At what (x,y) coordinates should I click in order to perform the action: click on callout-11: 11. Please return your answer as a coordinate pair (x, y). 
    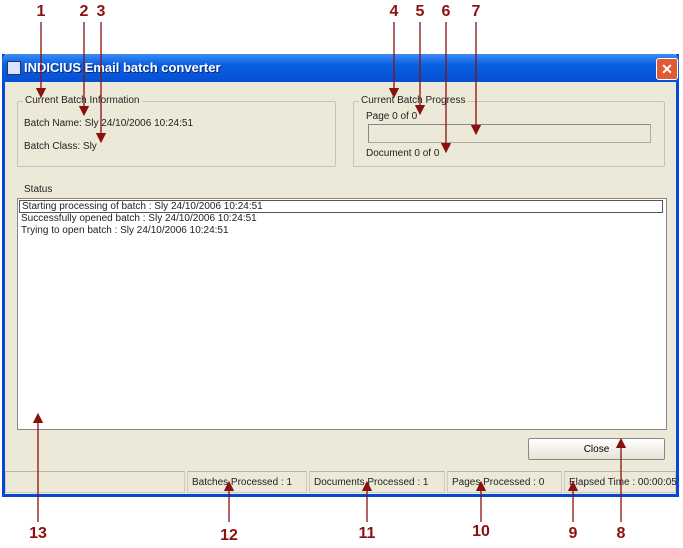
    Looking at the image, I should click on (367, 533).